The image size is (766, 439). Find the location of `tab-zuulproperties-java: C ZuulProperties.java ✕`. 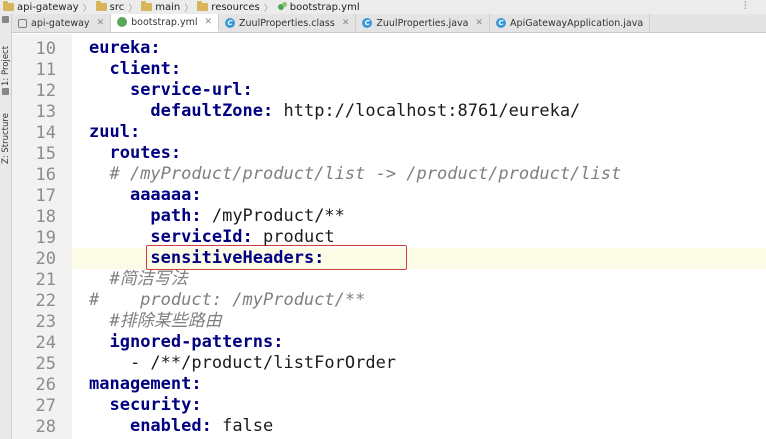

tab-zuulproperties-java: C ZuulProperties.java ✕ is located at coordinates (423, 23).